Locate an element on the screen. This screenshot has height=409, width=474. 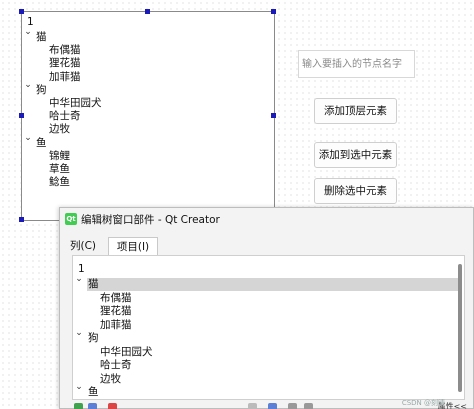
add-top-level-button: 添加顶层元素 is located at coordinates (355, 111).